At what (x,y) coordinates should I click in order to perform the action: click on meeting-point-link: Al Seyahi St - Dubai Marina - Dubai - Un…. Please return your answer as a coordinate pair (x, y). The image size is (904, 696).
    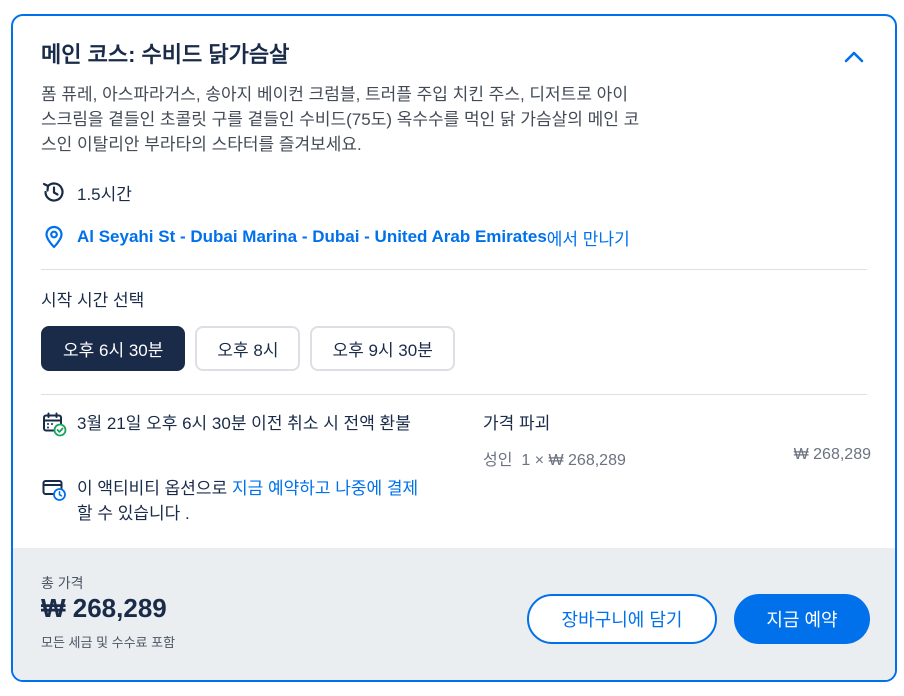
    Looking at the image, I should click on (312, 237).